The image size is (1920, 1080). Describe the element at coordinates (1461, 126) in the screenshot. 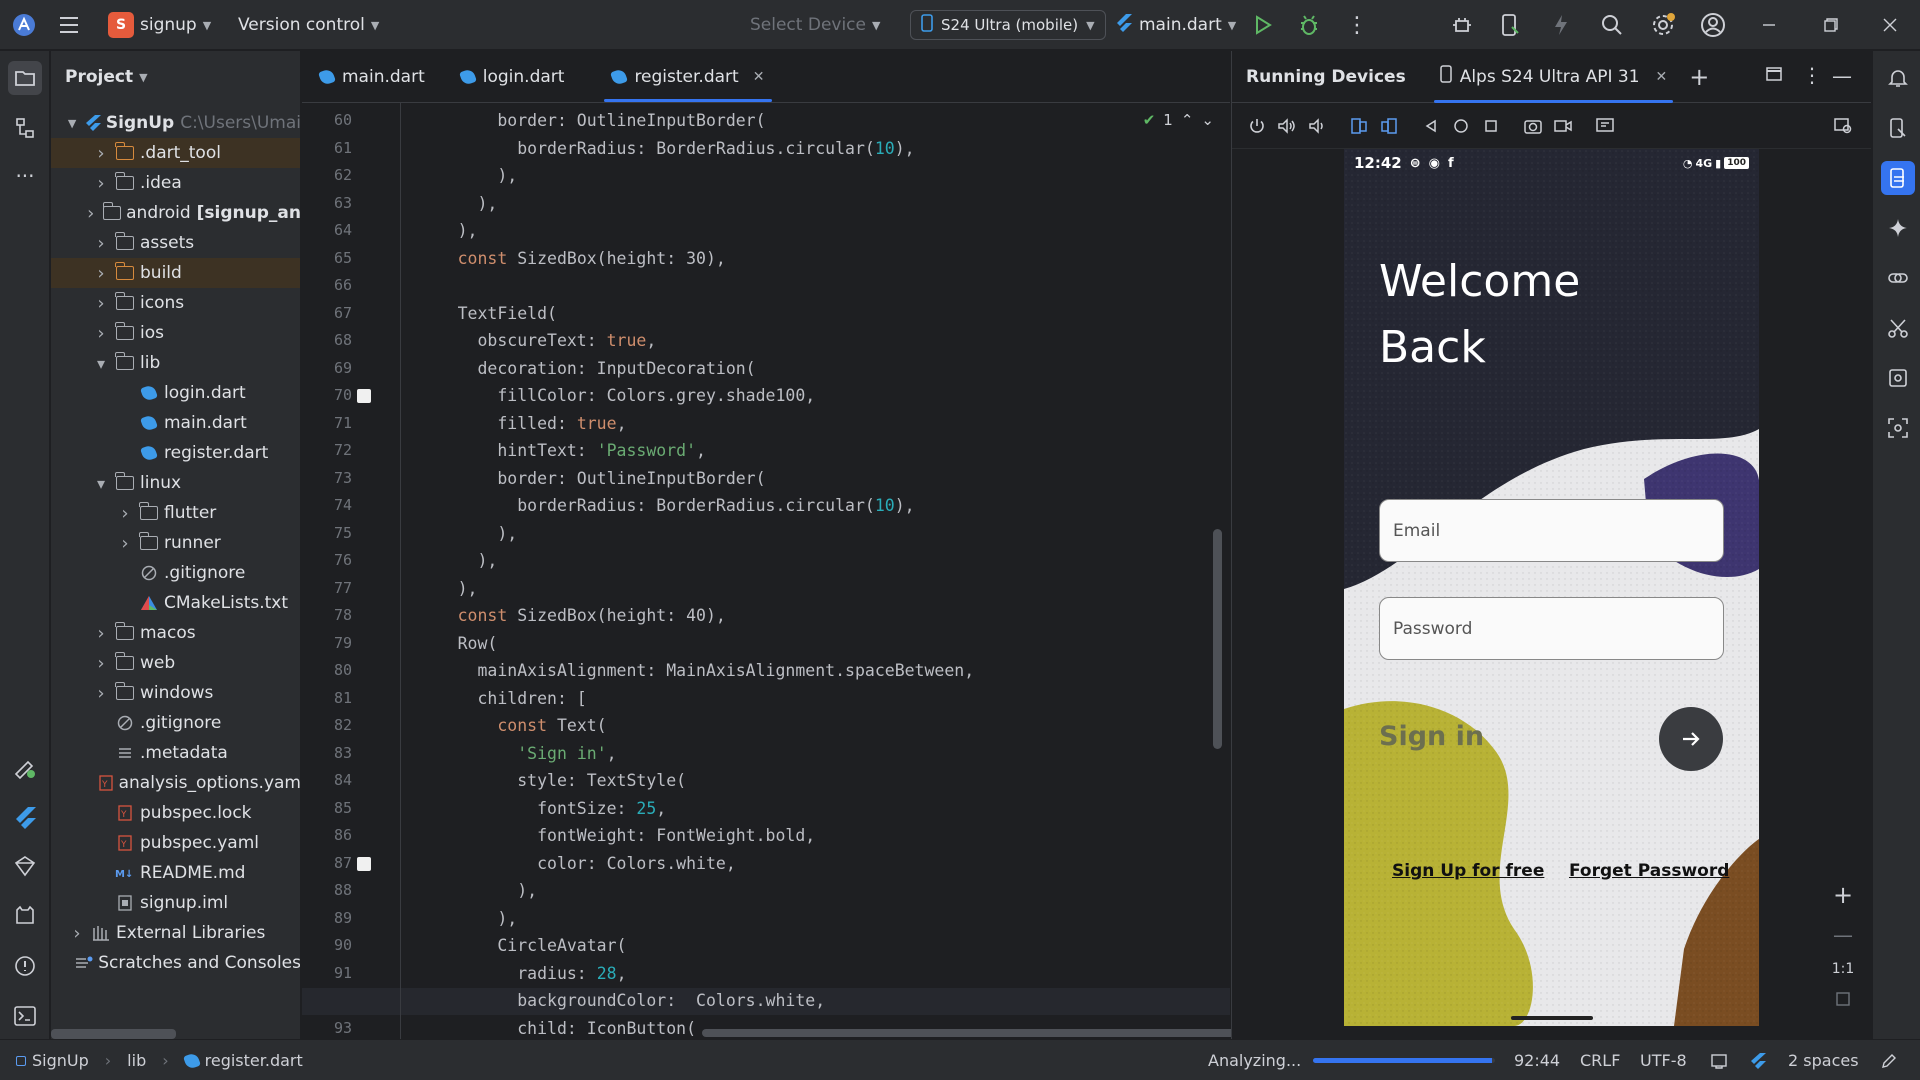

I see `home-icon` at that location.